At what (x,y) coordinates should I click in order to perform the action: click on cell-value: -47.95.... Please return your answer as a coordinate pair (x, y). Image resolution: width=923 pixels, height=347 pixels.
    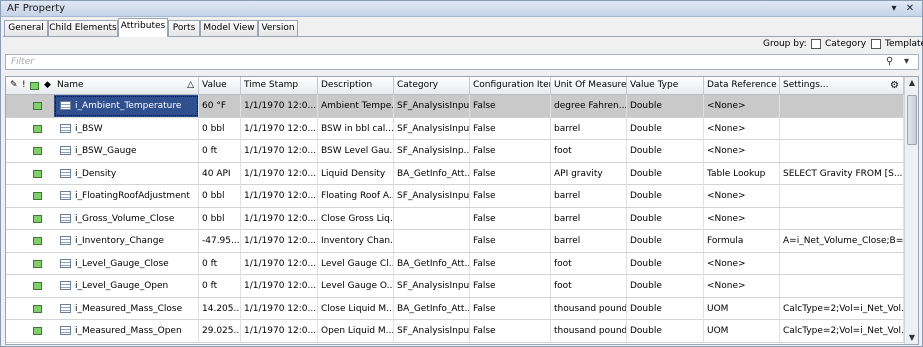
    Looking at the image, I should click on (220, 241).